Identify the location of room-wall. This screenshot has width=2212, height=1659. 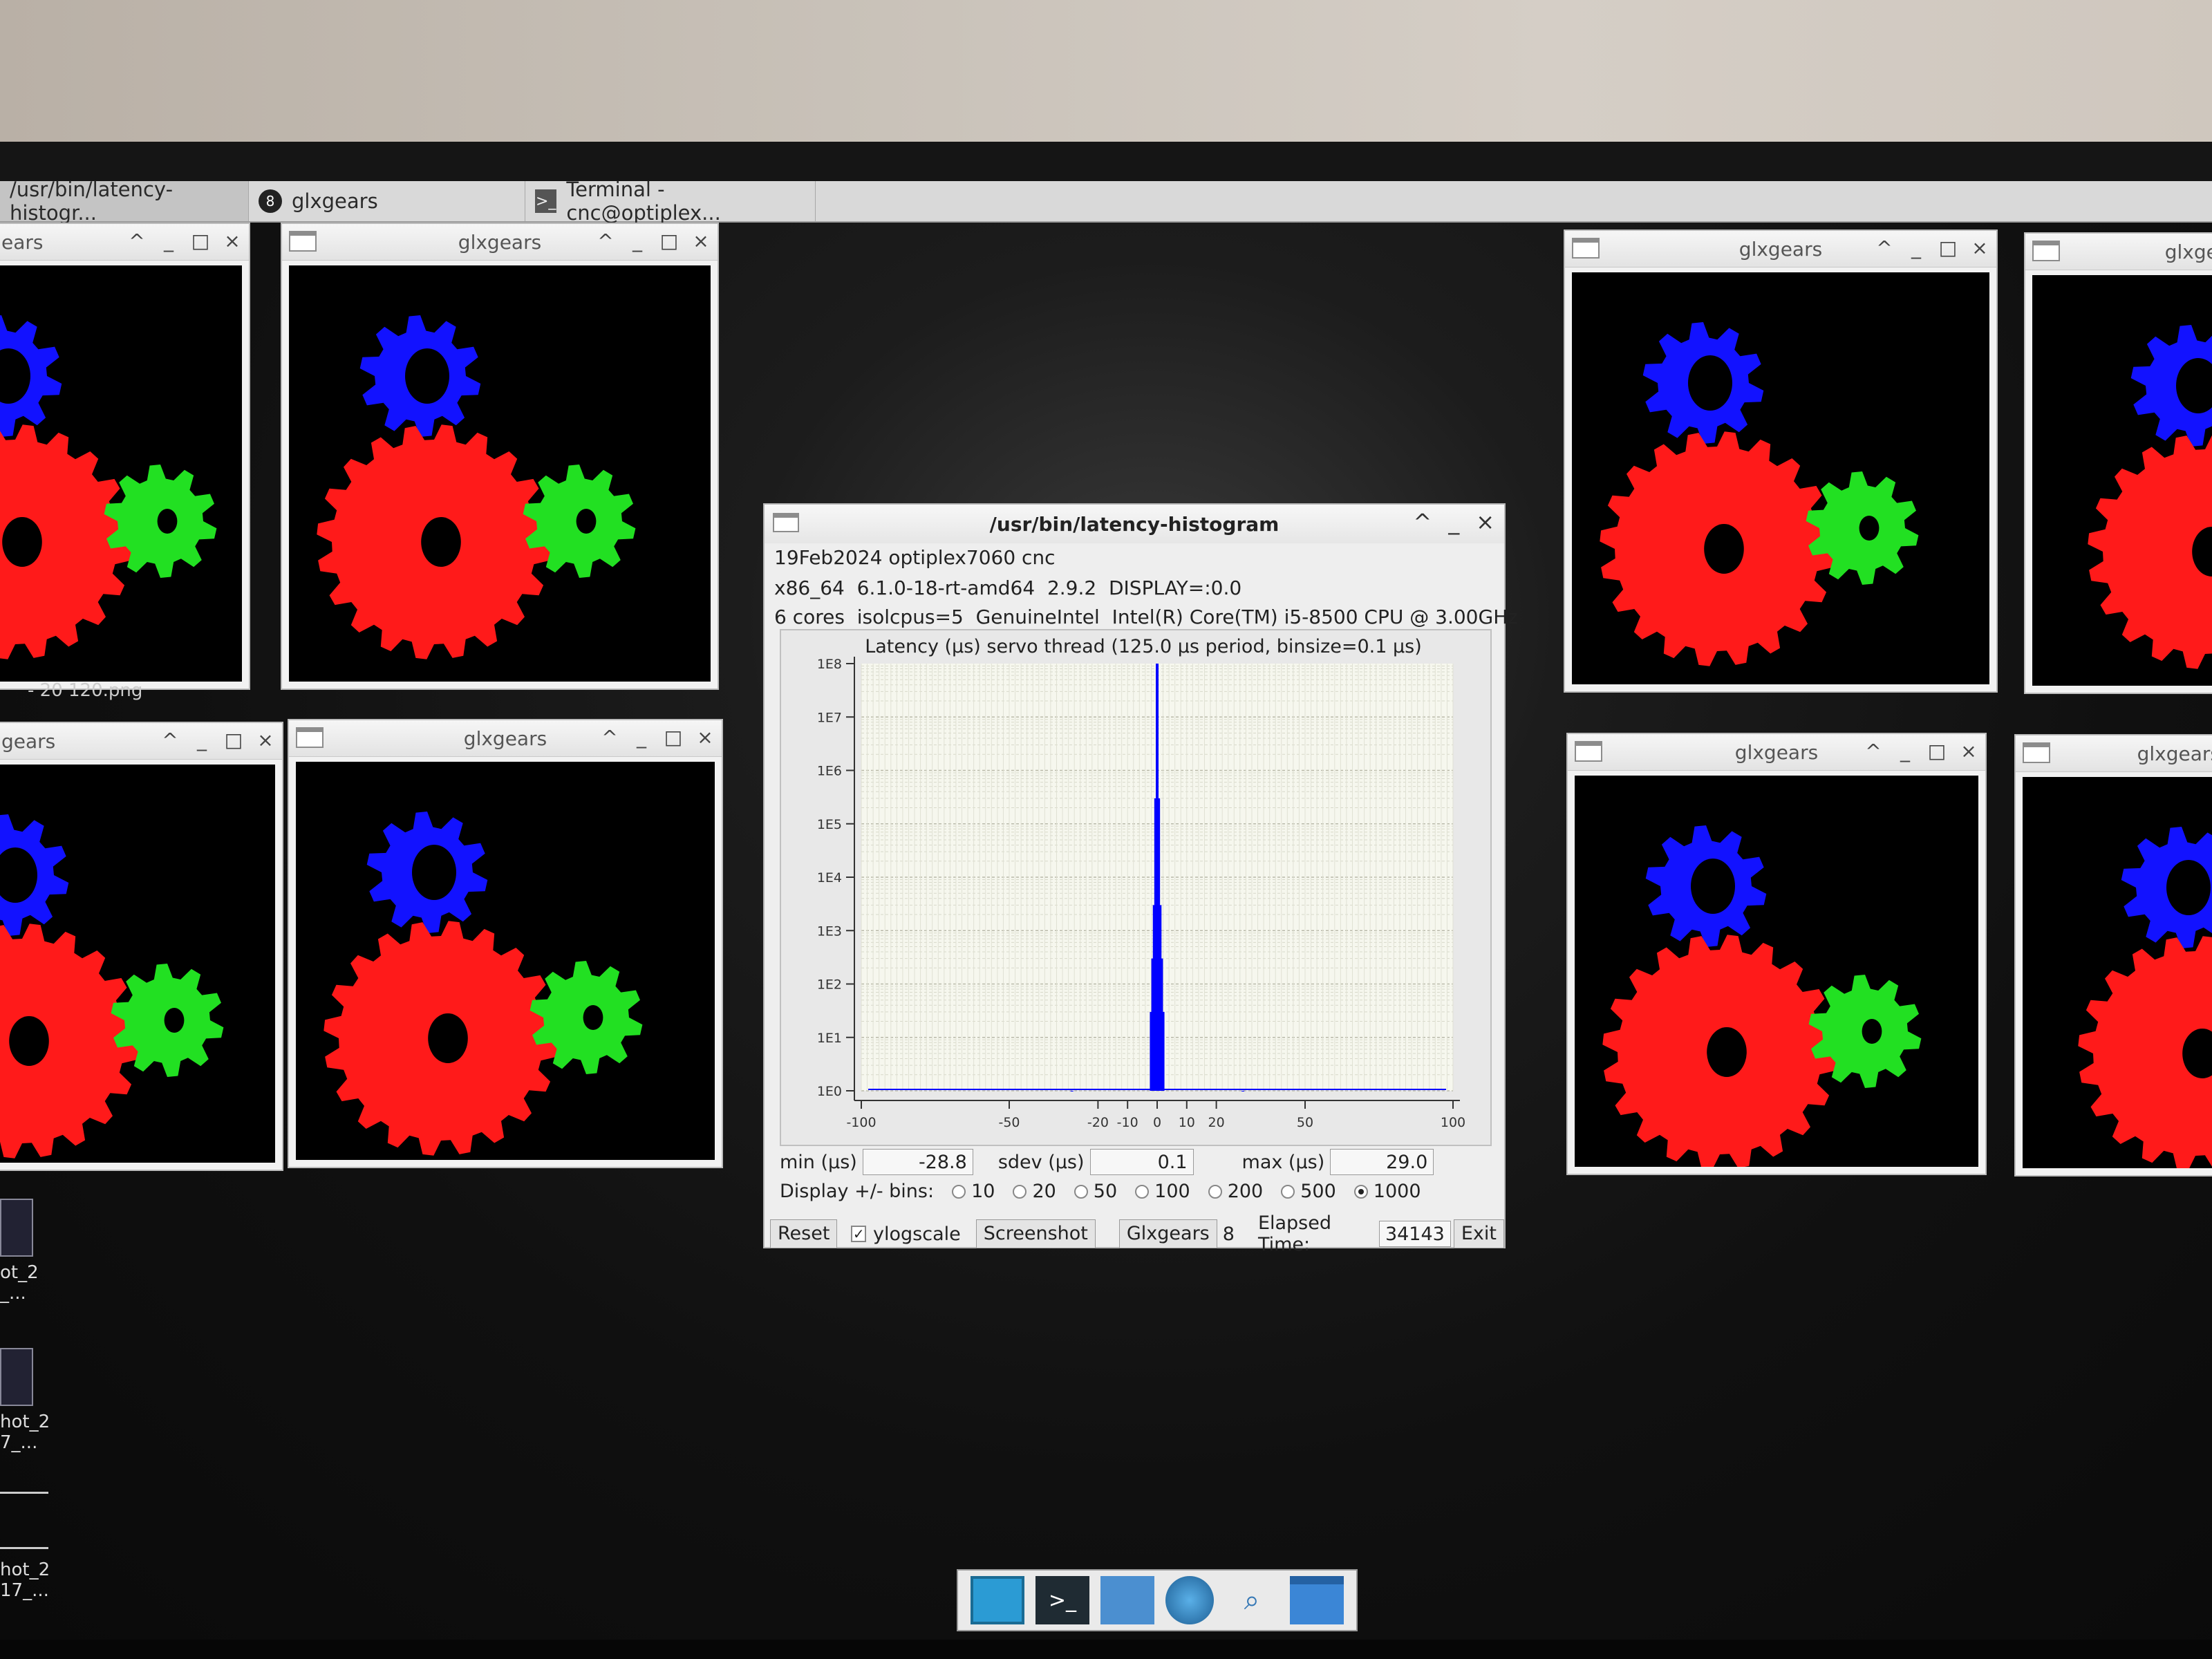
(1106, 74).